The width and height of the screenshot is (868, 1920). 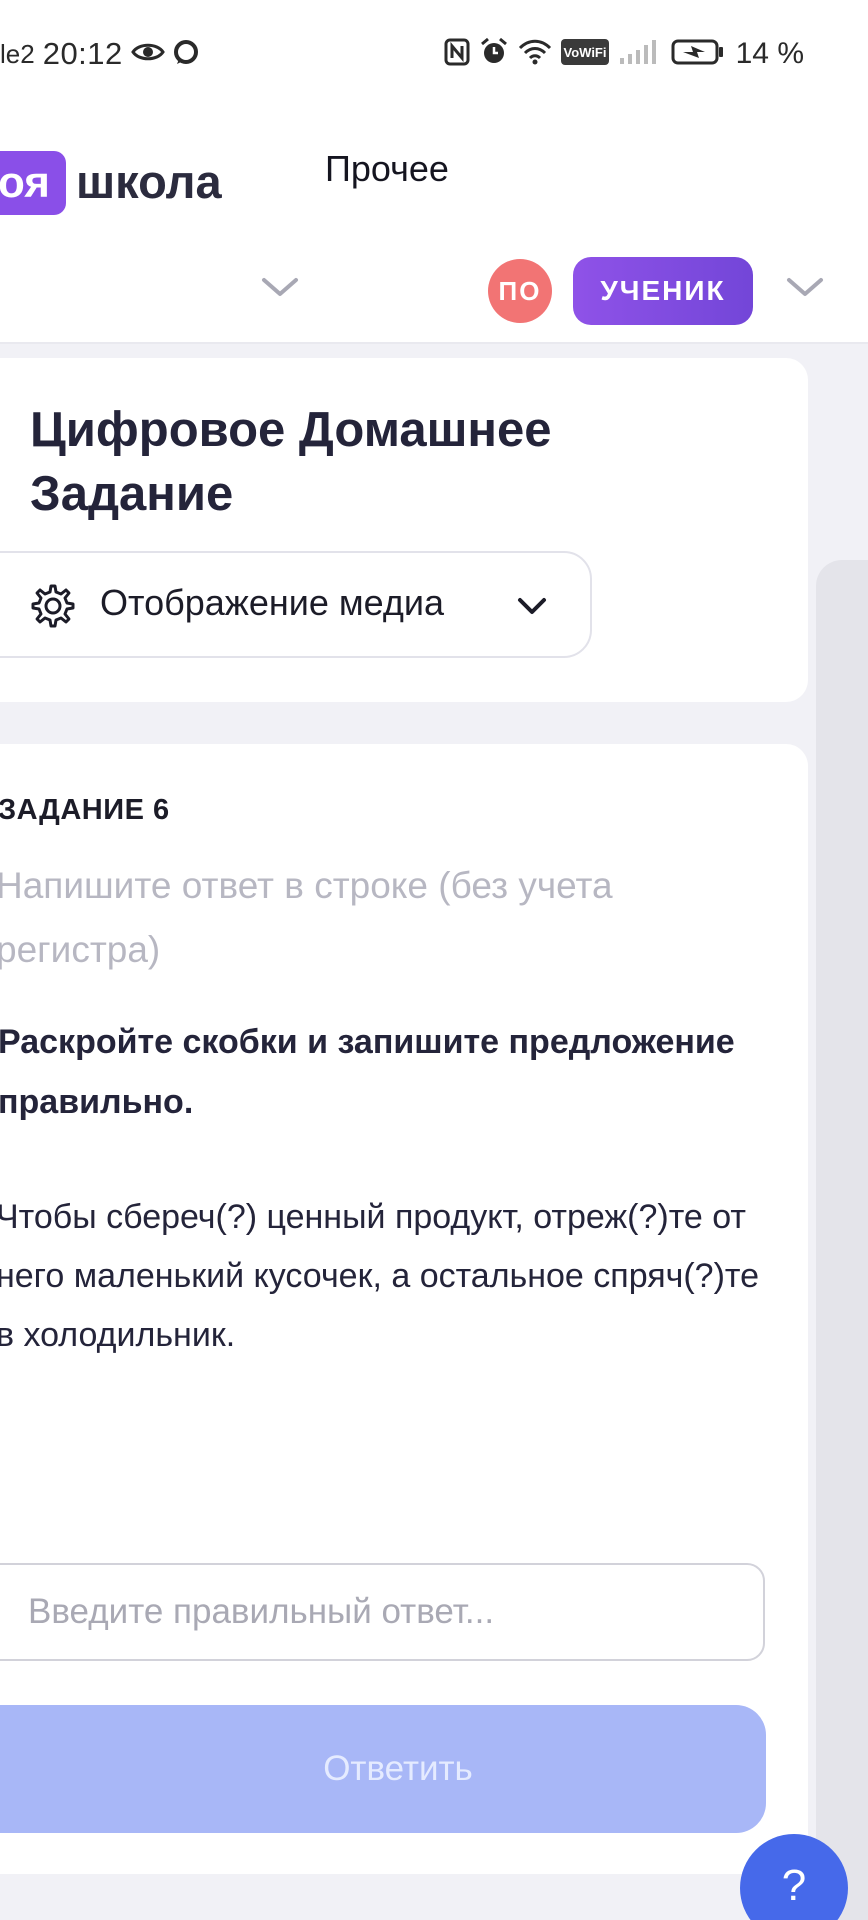 What do you see at coordinates (147, 54) in the screenshot?
I see `eye-icon` at bounding box center [147, 54].